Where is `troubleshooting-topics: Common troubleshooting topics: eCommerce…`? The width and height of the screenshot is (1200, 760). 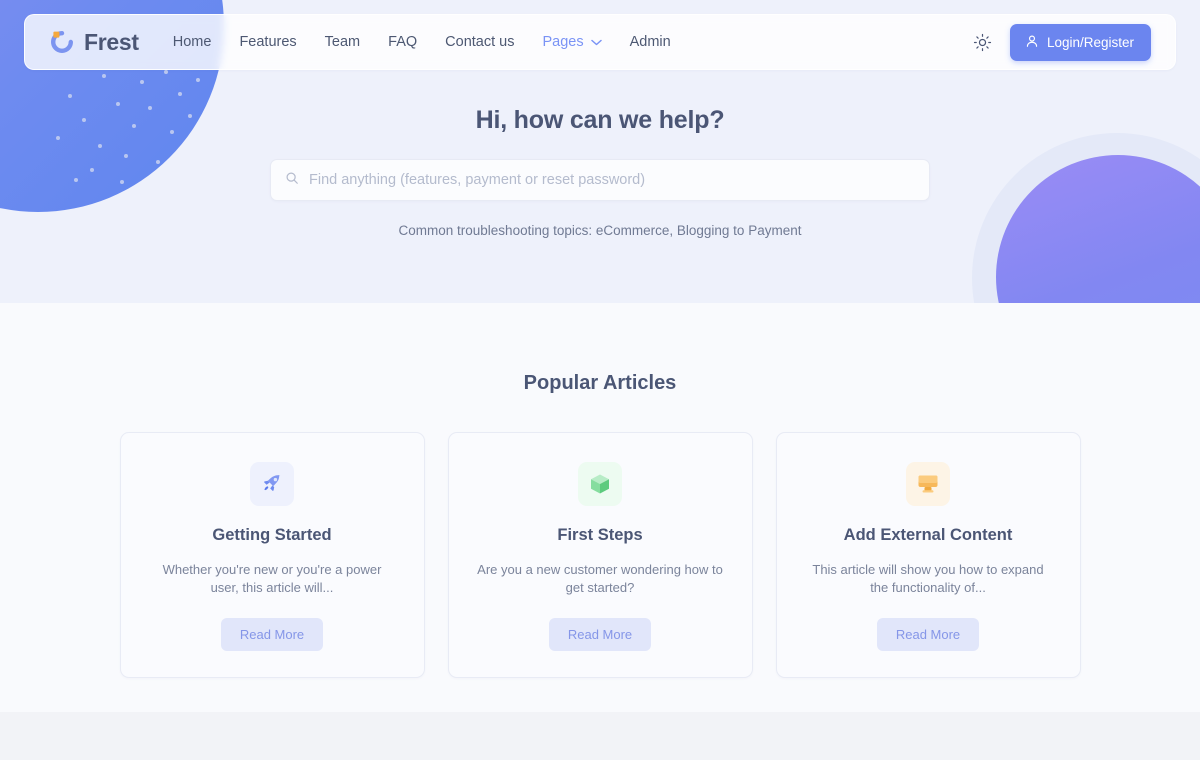
troubleshooting-topics: Common troubleshooting topics: eCommerce… is located at coordinates (600, 230).